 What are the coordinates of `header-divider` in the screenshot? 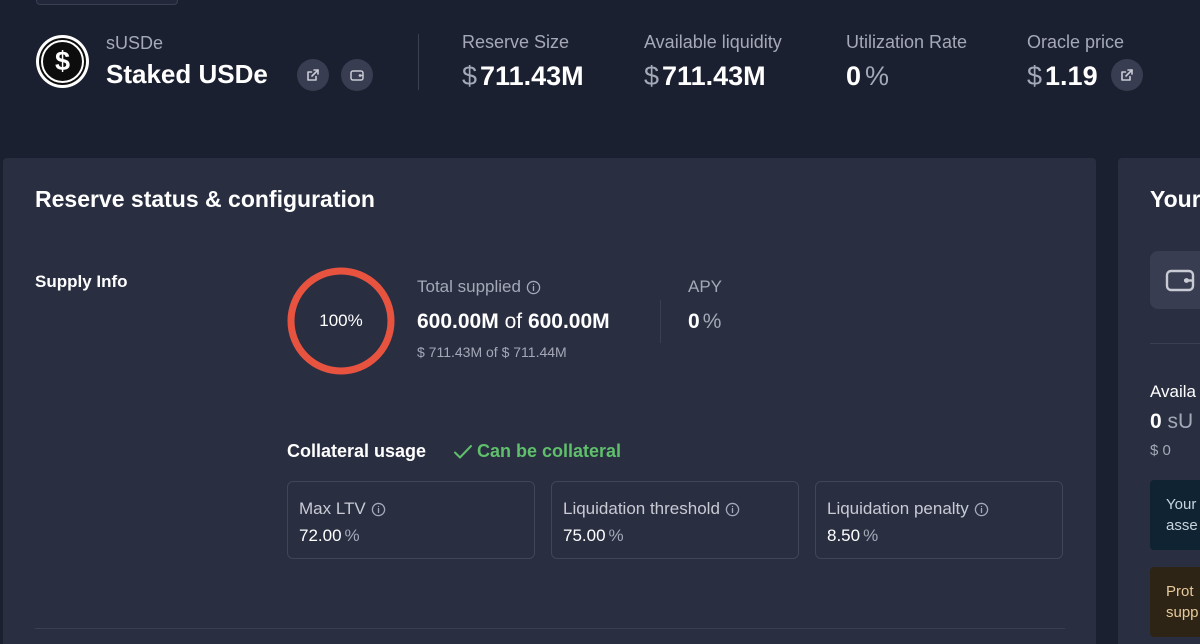 It's located at (418, 62).